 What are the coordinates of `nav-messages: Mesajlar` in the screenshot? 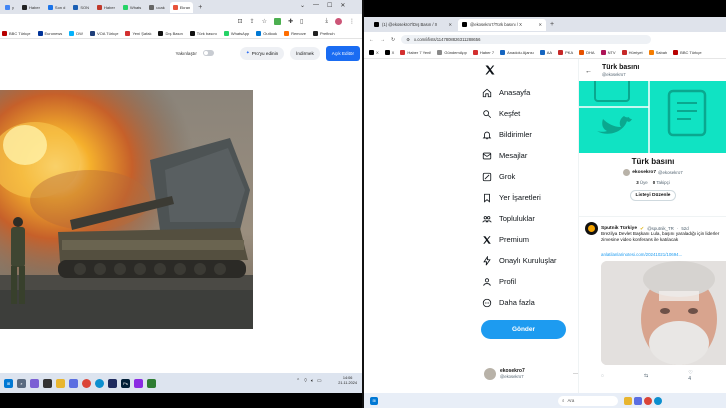 It's located at (532, 155).